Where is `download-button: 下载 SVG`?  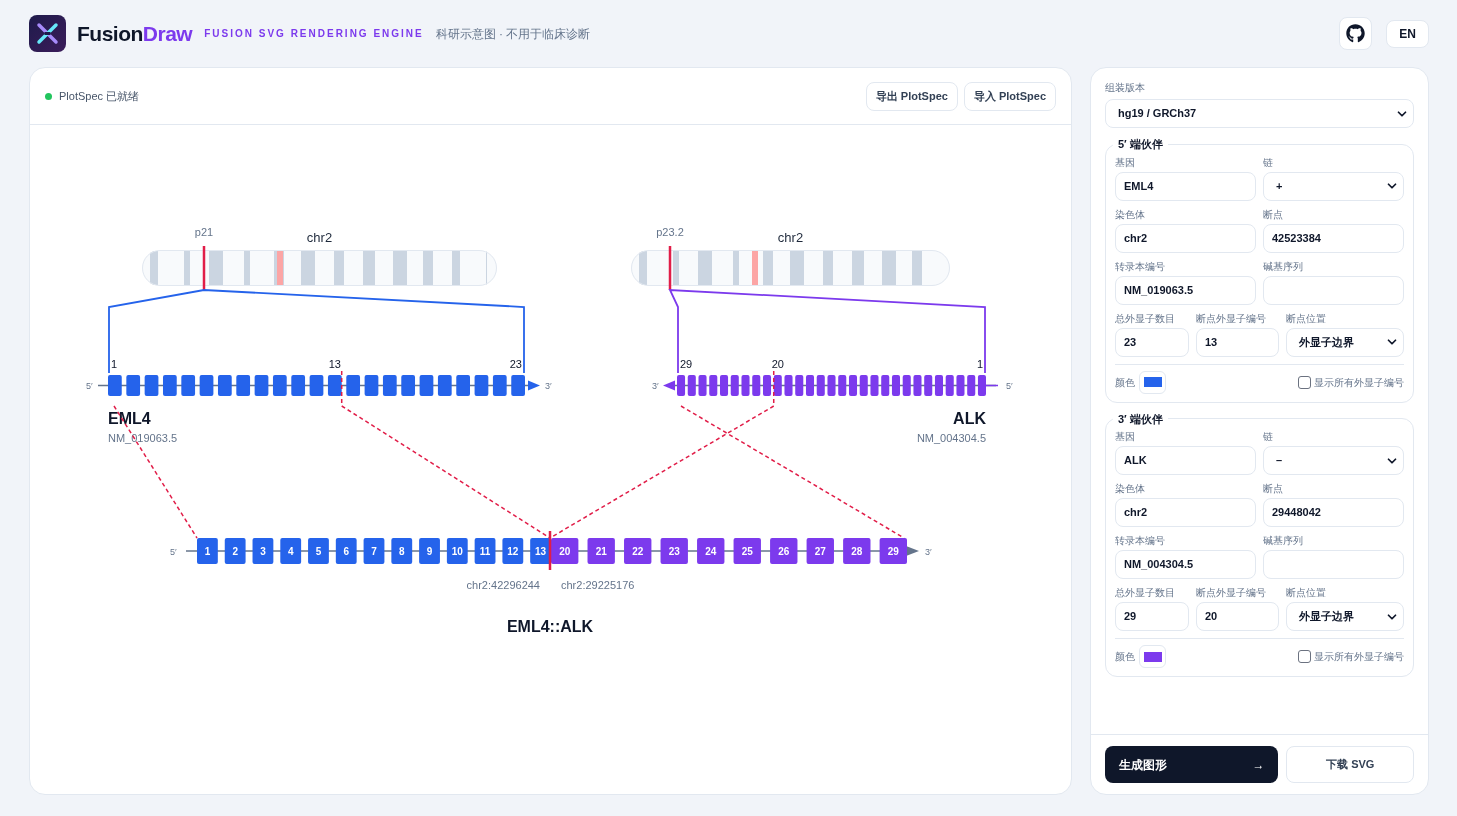 download-button: 下载 SVG is located at coordinates (1350, 764).